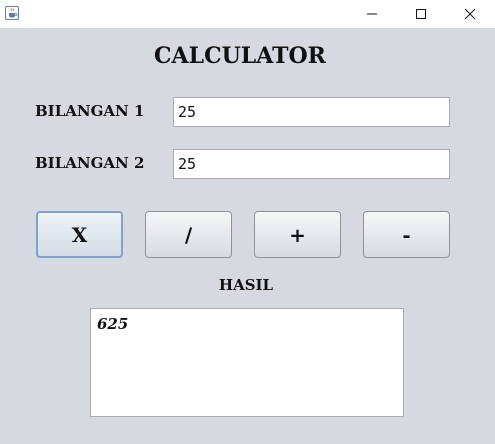 This screenshot has height=444, width=495. What do you see at coordinates (311, 164) in the screenshot?
I see `bilangan-2-input` at bounding box center [311, 164].